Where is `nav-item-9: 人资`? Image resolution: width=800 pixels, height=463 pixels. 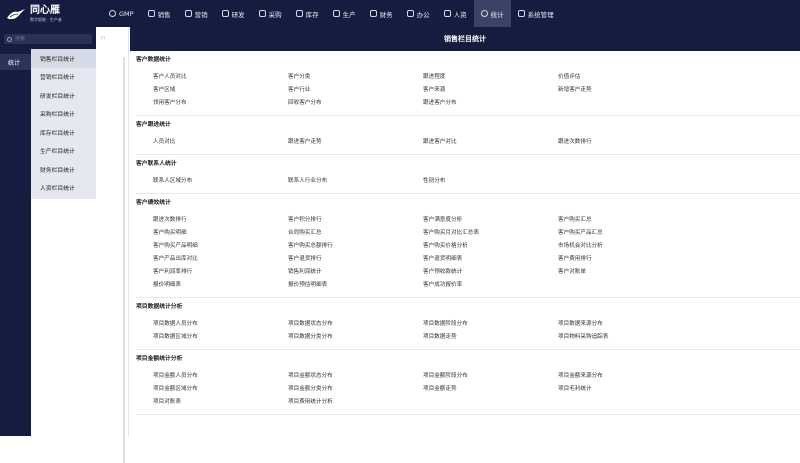 nav-item-9: 人资 is located at coordinates (455, 13).